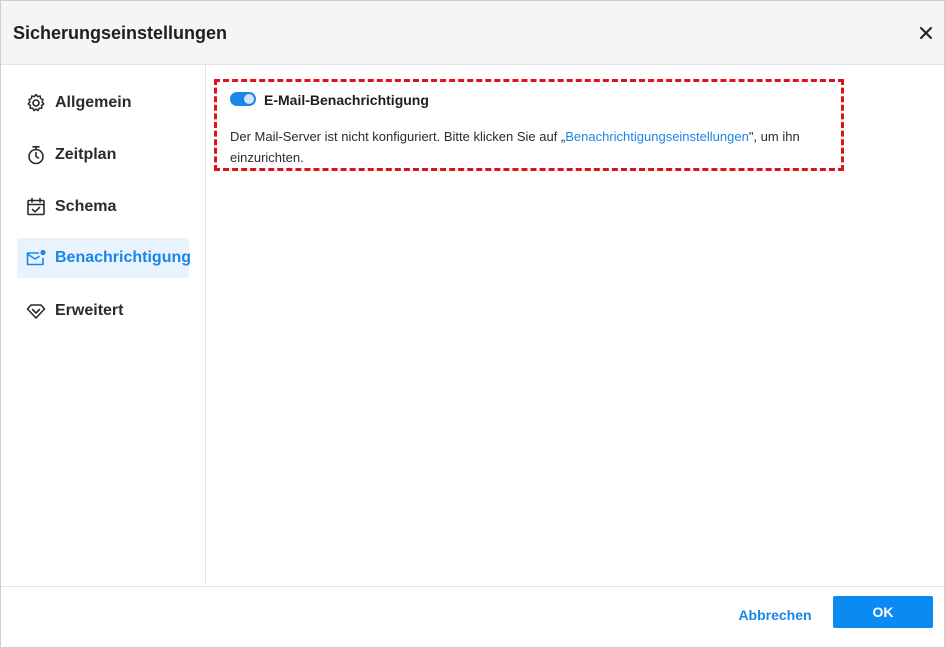 This screenshot has height=648, width=945. What do you see at coordinates (249, 99) in the screenshot?
I see `toggle-knob` at bounding box center [249, 99].